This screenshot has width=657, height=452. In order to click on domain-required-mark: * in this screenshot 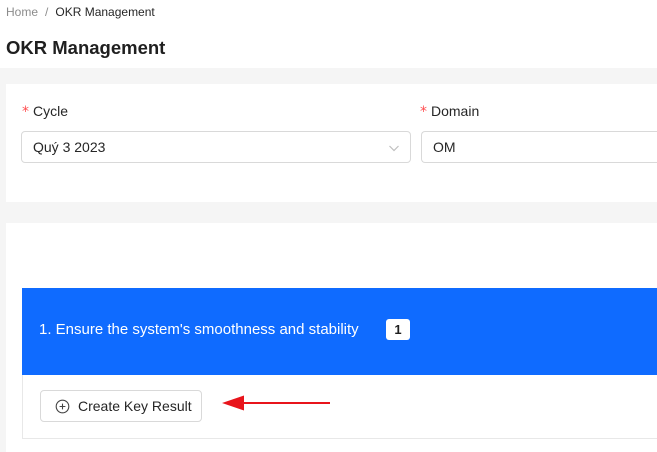, I will do `click(423, 112)`.